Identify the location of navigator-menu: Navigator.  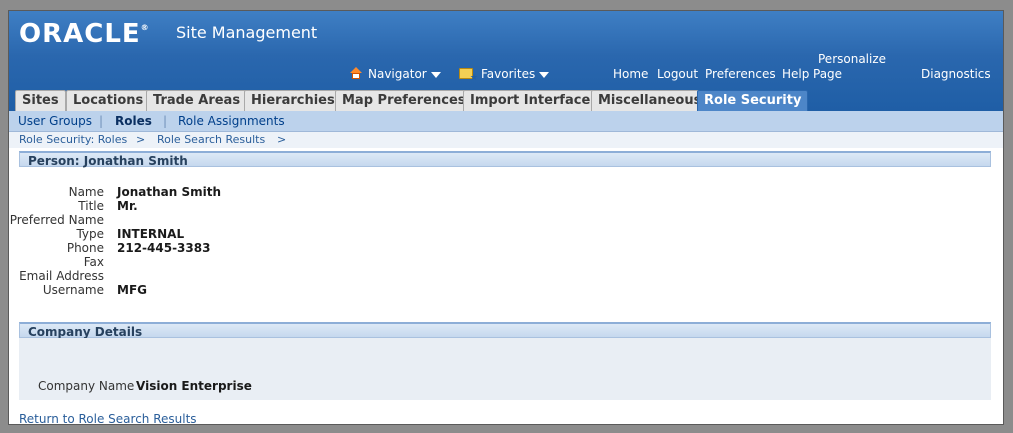
(395, 74).